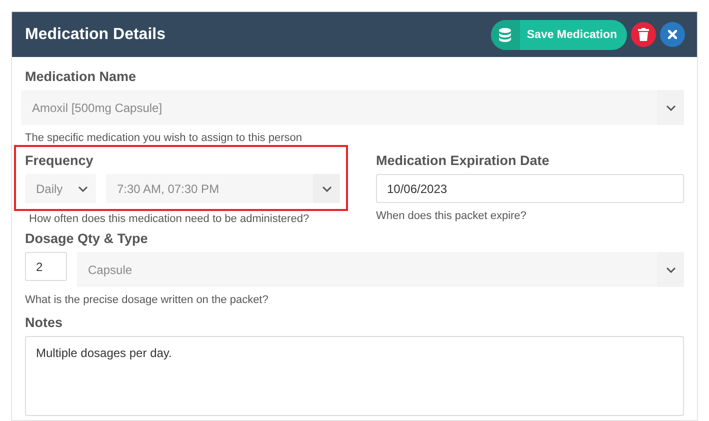  Describe the element at coordinates (46, 266) in the screenshot. I see `input-field: 2` at that location.